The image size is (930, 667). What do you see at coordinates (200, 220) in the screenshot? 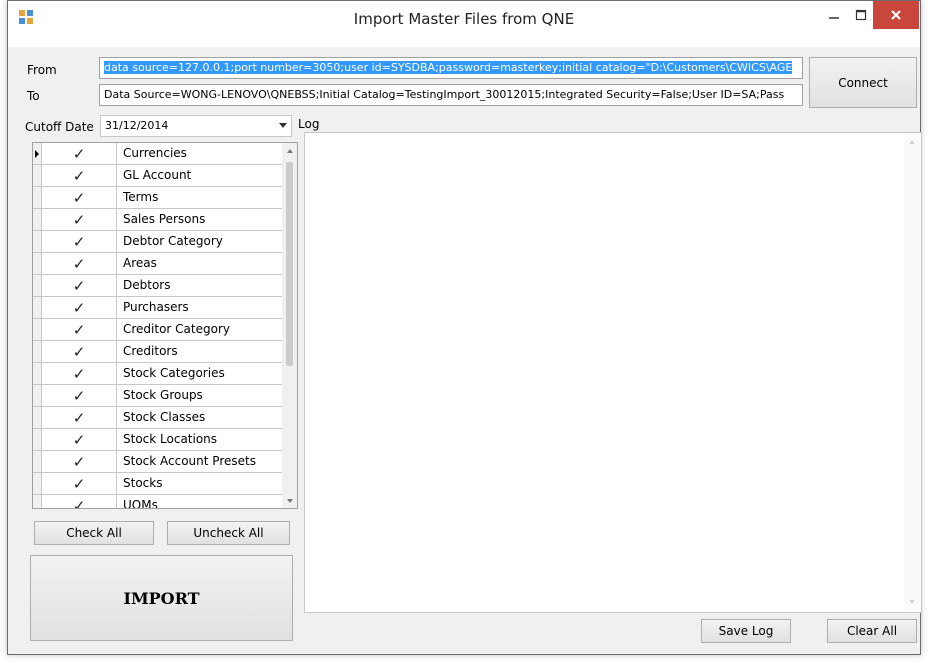
I see `row-file-name: Sales Persons` at bounding box center [200, 220].